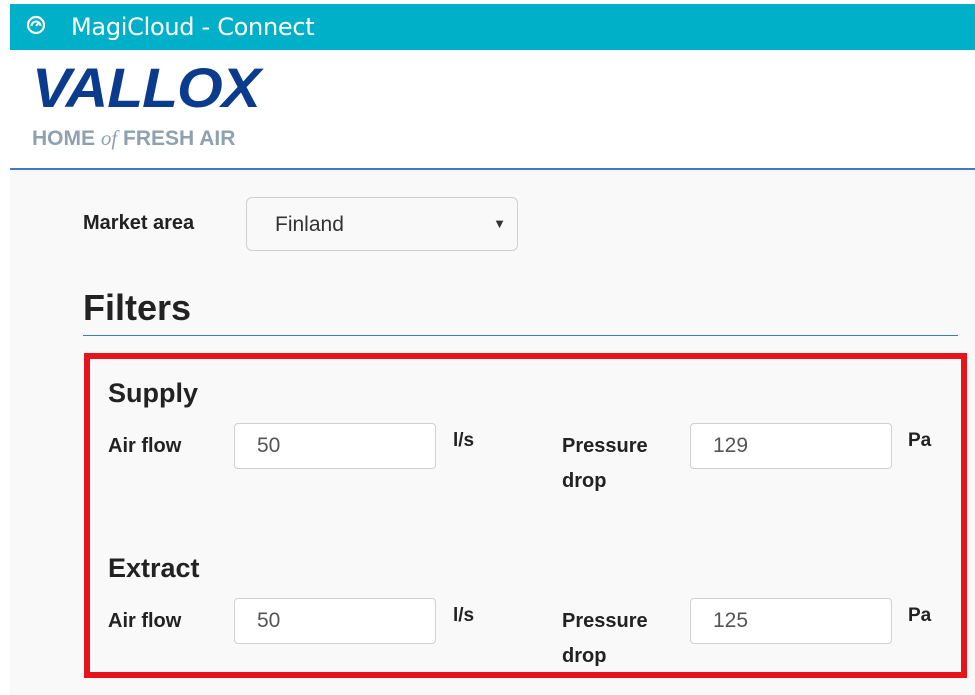  What do you see at coordinates (137, 307) in the screenshot?
I see `page-title: Filters` at bounding box center [137, 307].